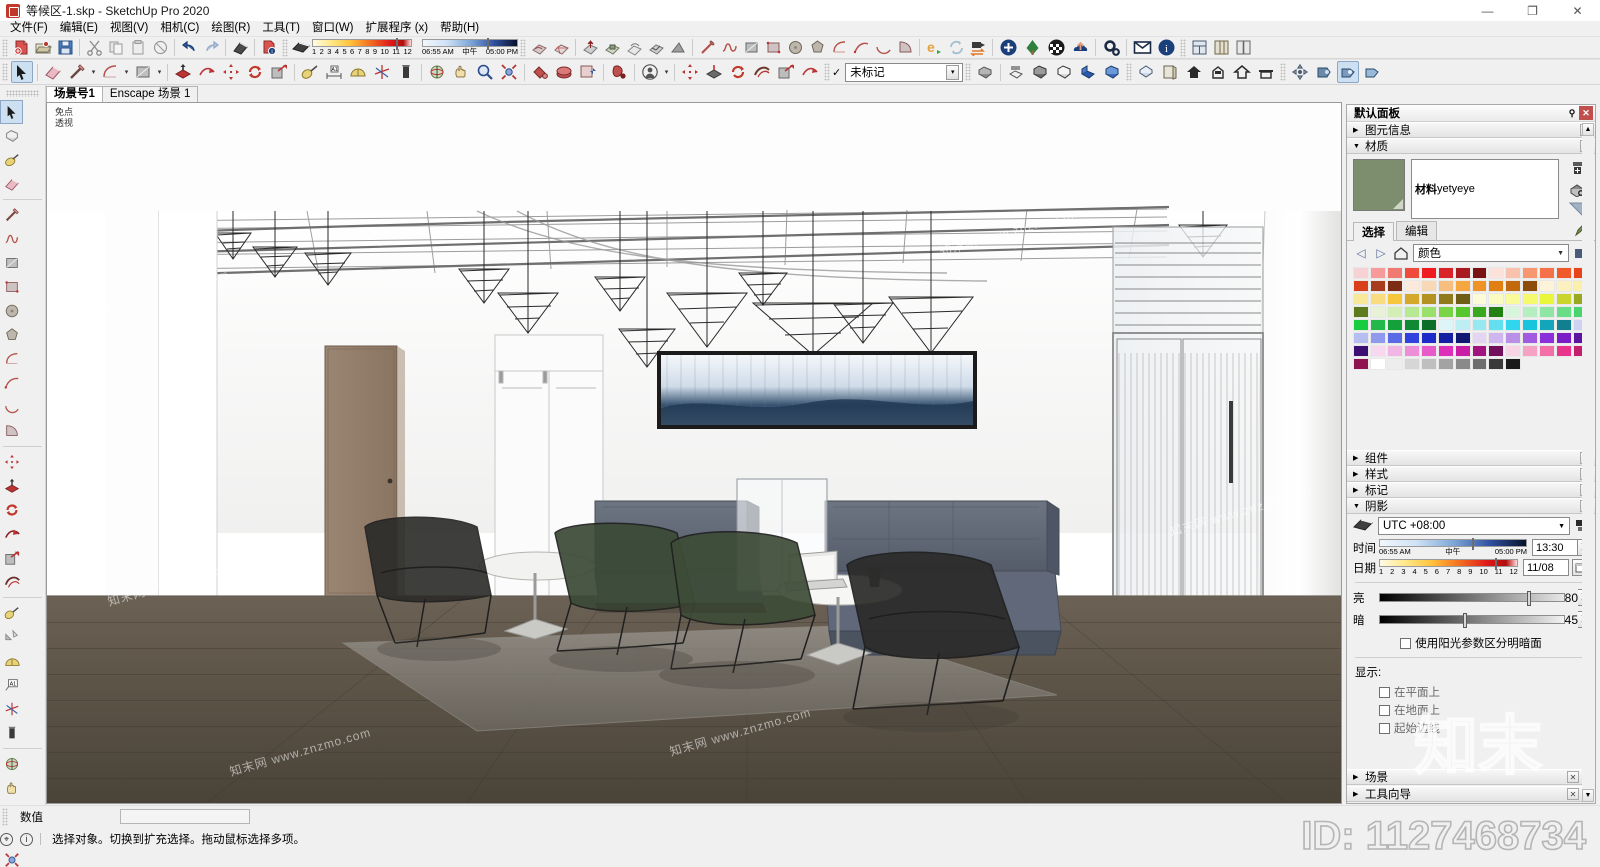 This screenshot has width=1600, height=867. What do you see at coordinates (159, 72) in the screenshot?
I see `rectangle-tool-dropdown: ▾` at bounding box center [159, 72].